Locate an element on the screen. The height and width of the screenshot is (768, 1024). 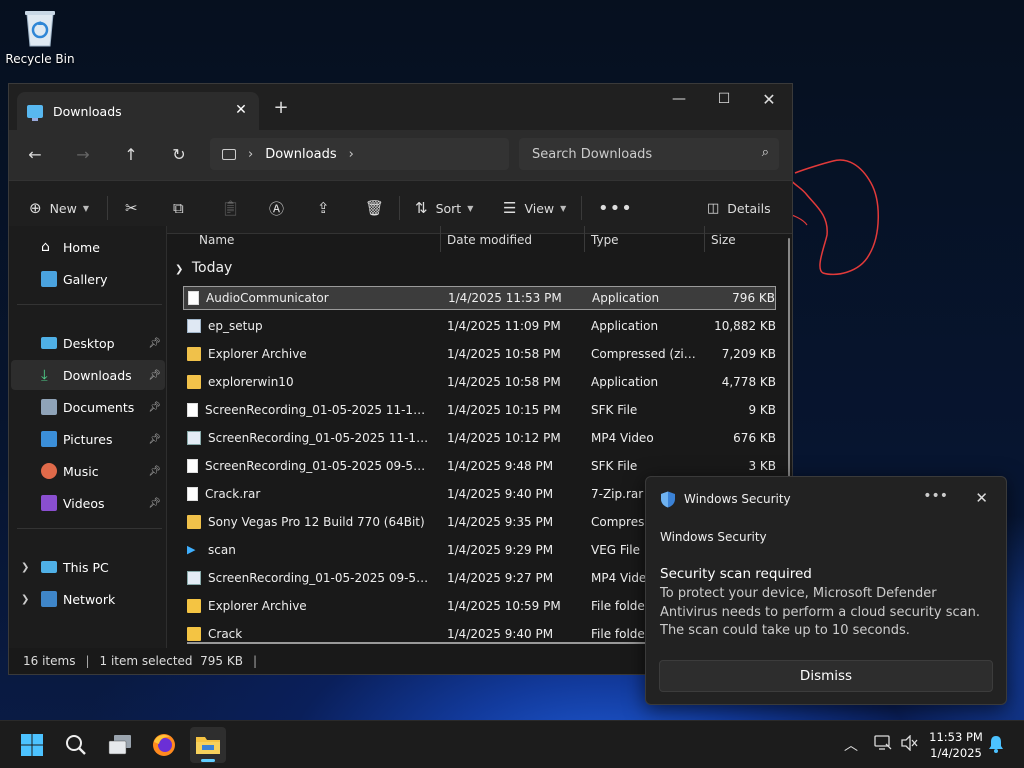
network-status-icon is located at coordinates (883, 745).